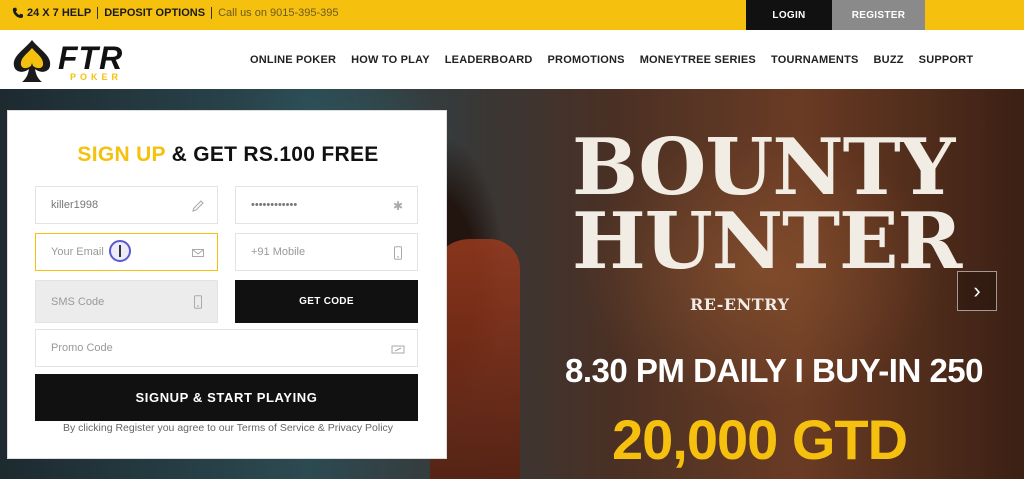 This screenshot has height=493, width=1024. What do you see at coordinates (390, 60) in the screenshot?
I see `nav-how-to-play: HOW TO PLAY` at bounding box center [390, 60].